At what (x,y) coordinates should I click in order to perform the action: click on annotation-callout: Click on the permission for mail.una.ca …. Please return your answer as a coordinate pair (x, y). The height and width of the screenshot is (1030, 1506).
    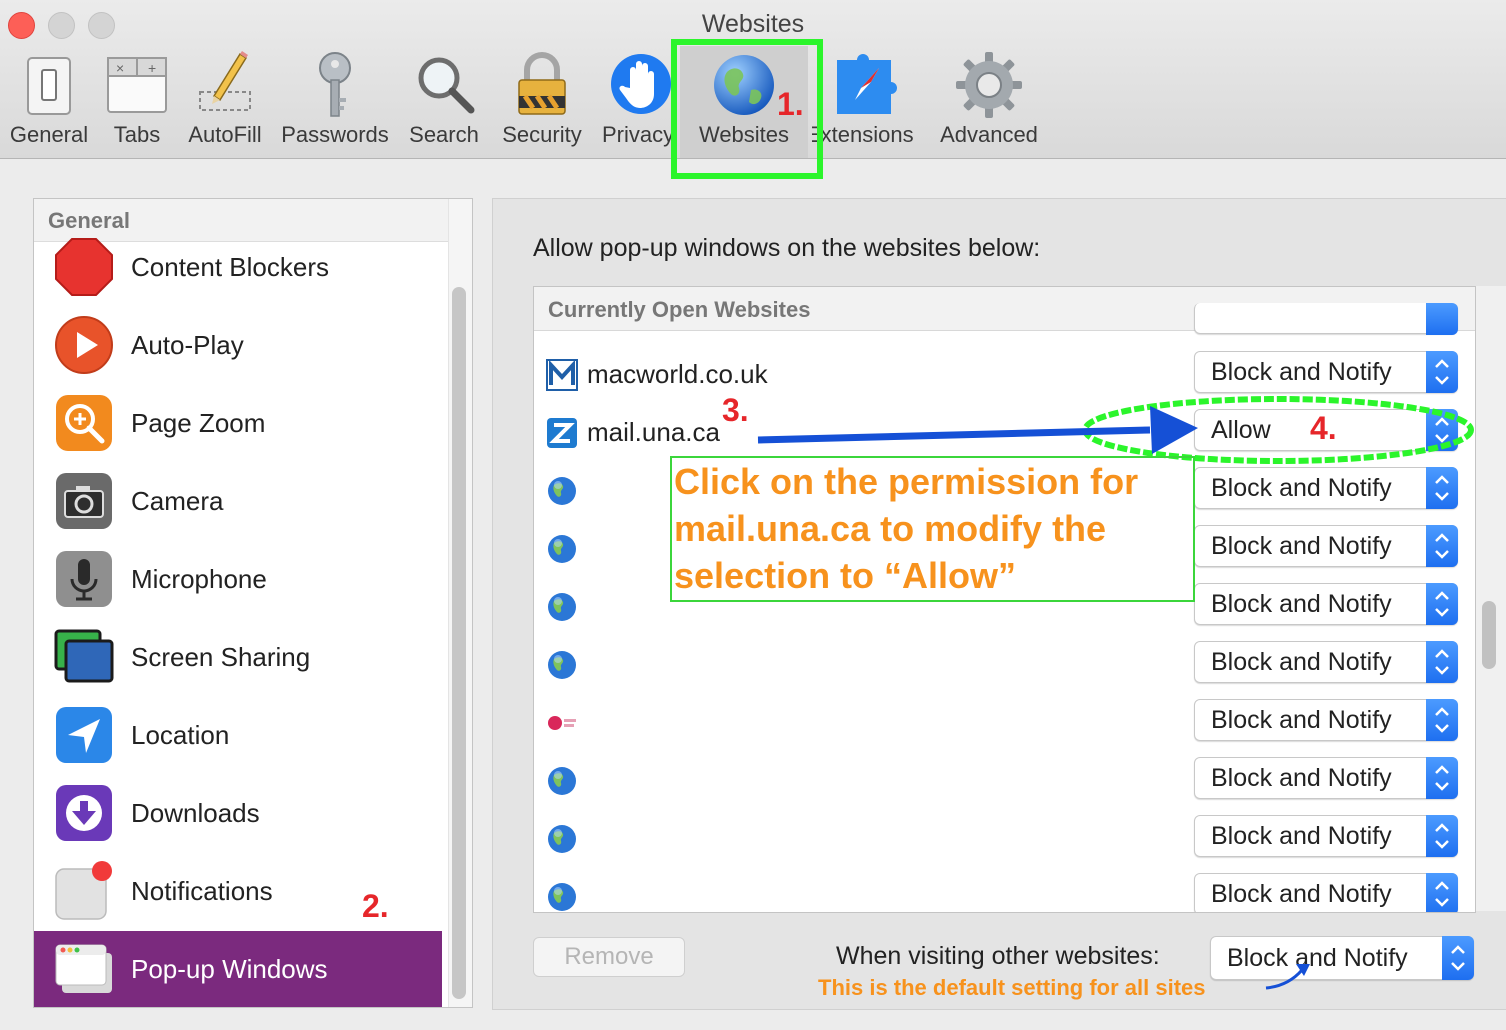
    Looking at the image, I should click on (932, 529).